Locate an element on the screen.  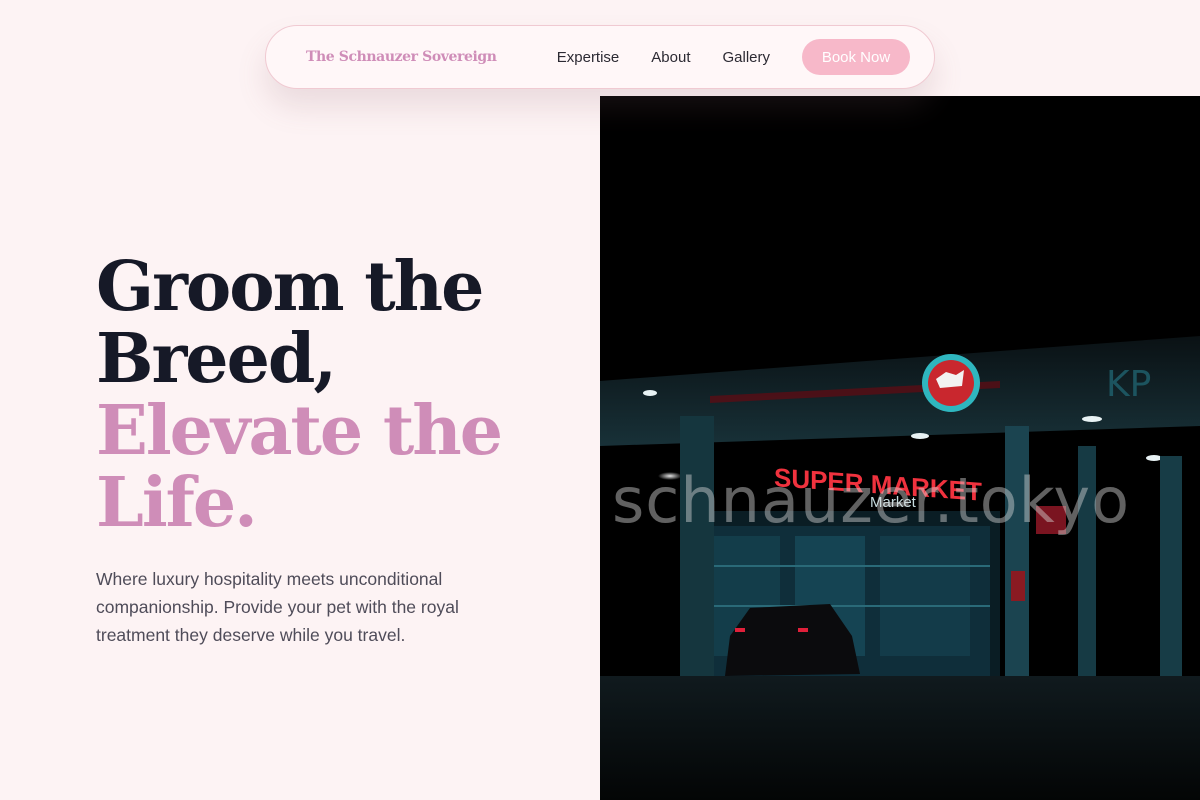
book-now-button: Book Now is located at coordinates (856, 57).